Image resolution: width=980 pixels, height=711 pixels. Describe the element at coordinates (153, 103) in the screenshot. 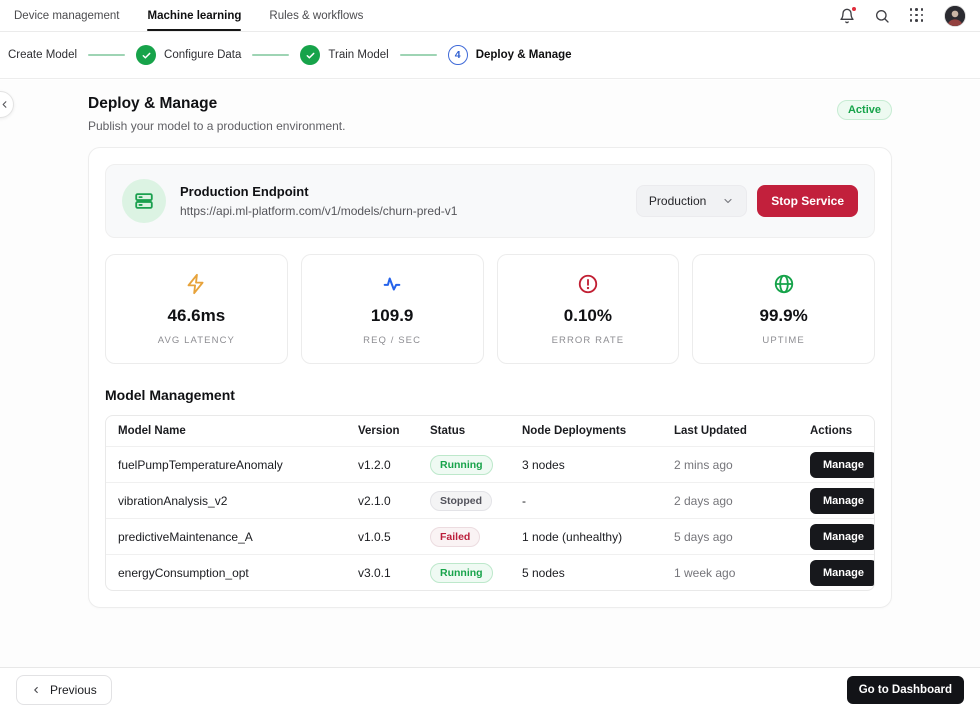

I see `page-title: Deploy & Manage` at that location.